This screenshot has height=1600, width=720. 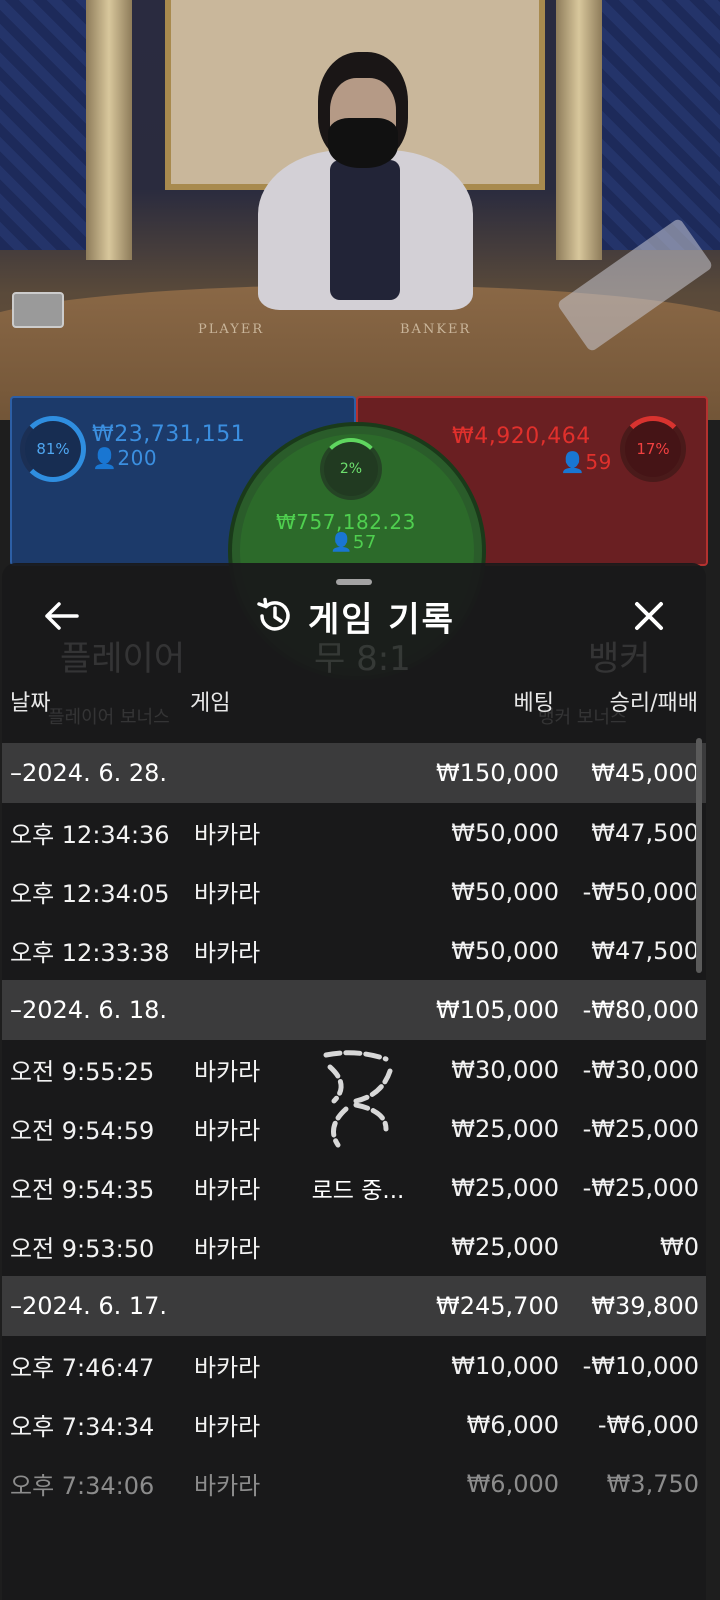 What do you see at coordinates (365, 230) in the screenshot?
I see `dealer-vest` at bounding box center [365, 230].